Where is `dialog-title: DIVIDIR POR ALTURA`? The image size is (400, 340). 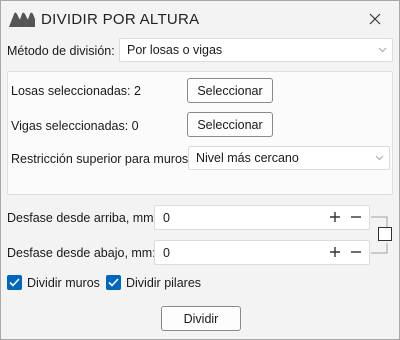
dialog-title: DIVIDIR POR ALTURA is located at coordinates (120, 19).